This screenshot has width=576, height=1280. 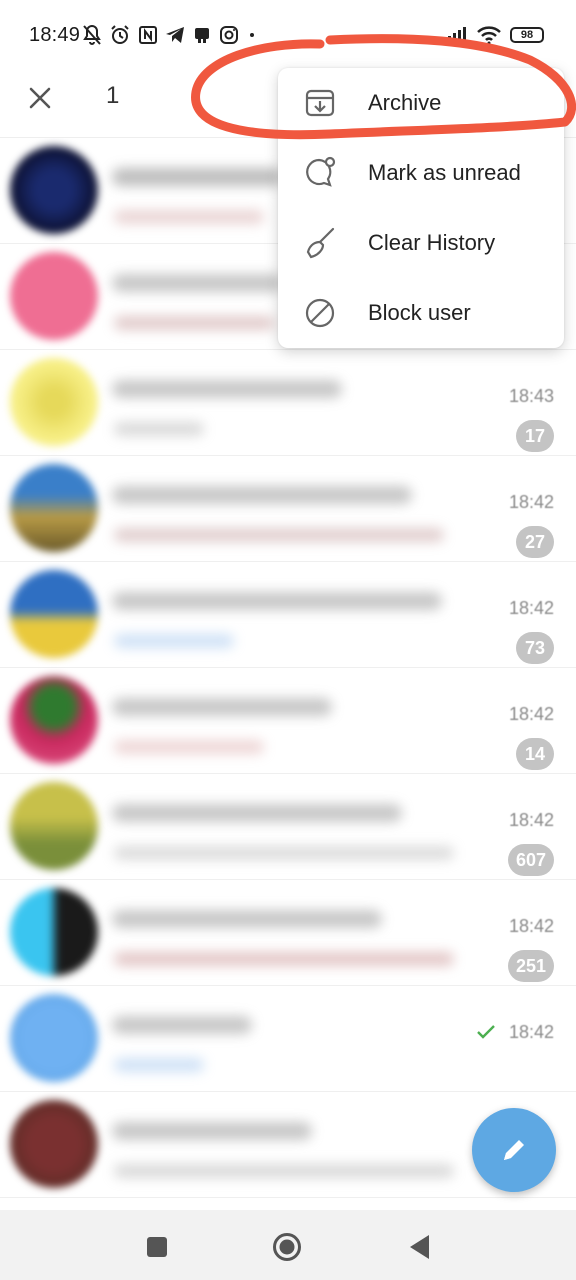 I want to click on alarm-icon, so click(x=120, y=34).